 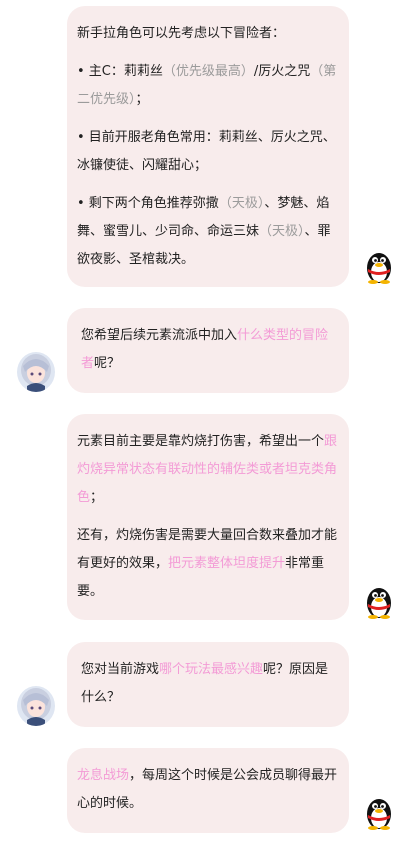 I want to click on message-text: • 目前开服老角色常用：莉莉丝、厉火之咒、冰镰使徒、闪耀甜心；, so click(x=206, y=151).